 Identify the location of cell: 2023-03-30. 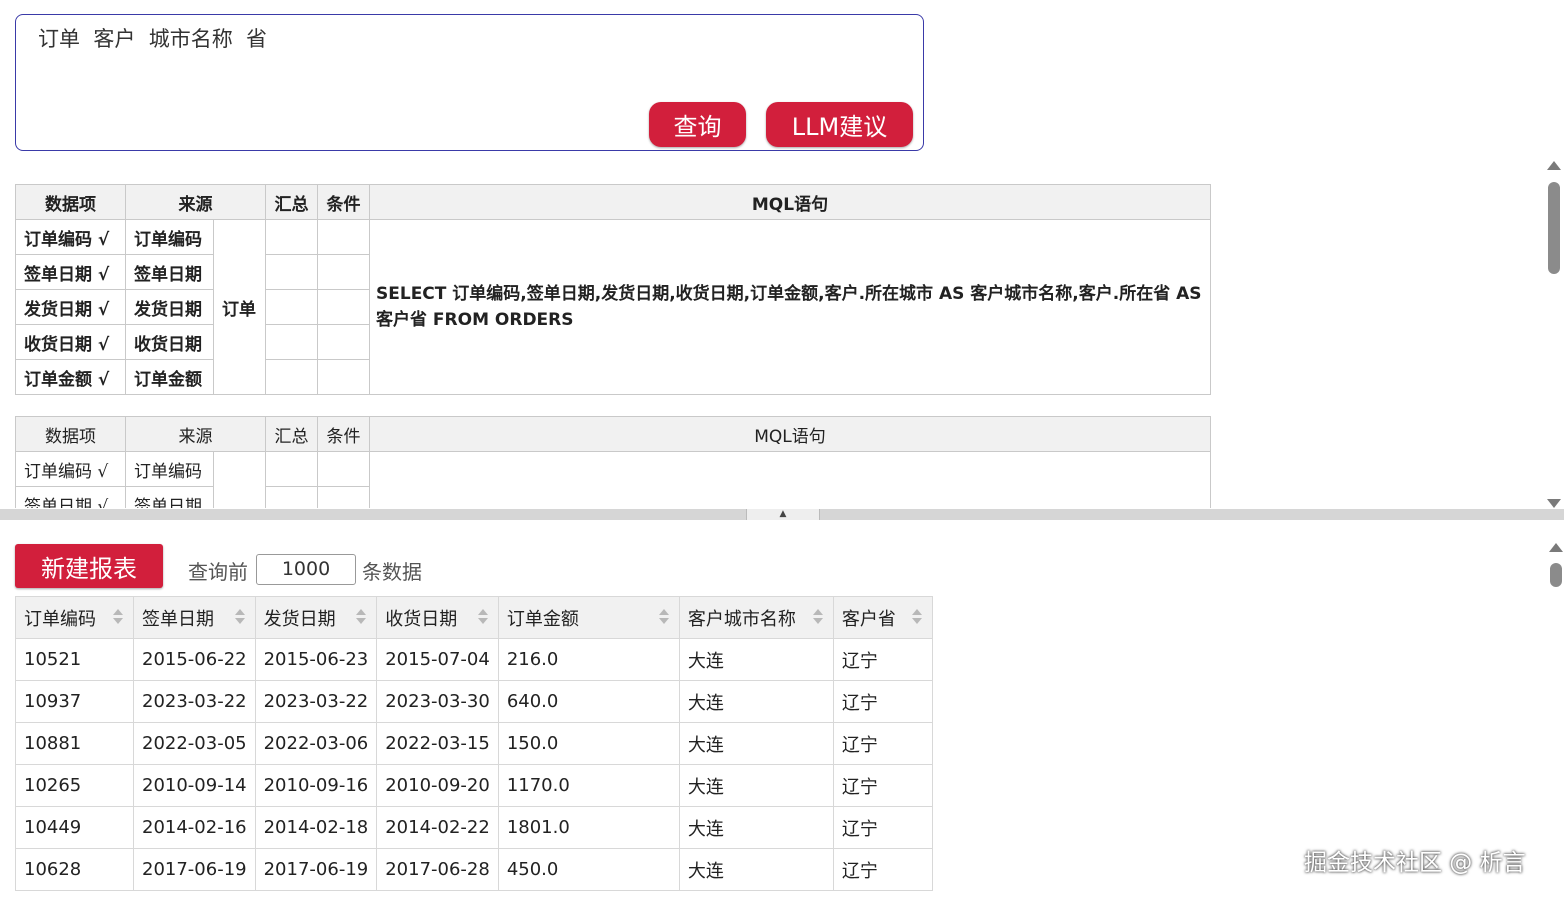
(437, 701).